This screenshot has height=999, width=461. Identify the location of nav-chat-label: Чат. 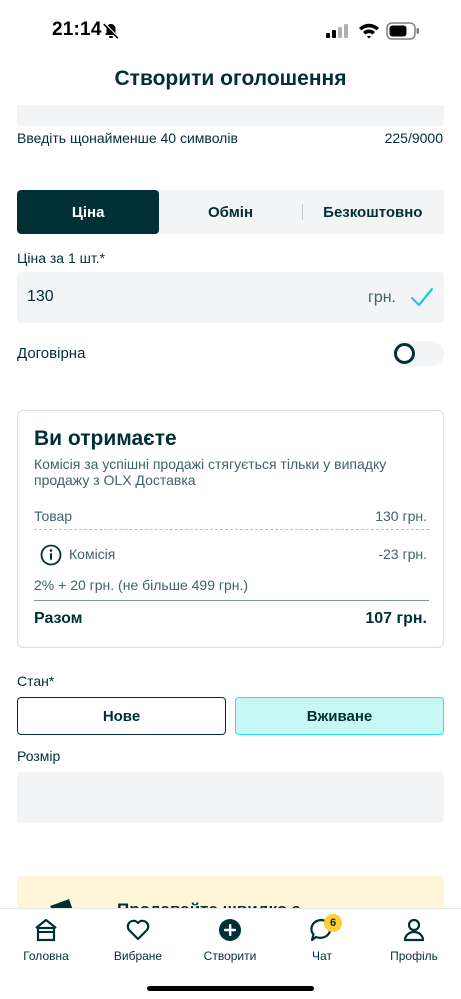
(322, 956).